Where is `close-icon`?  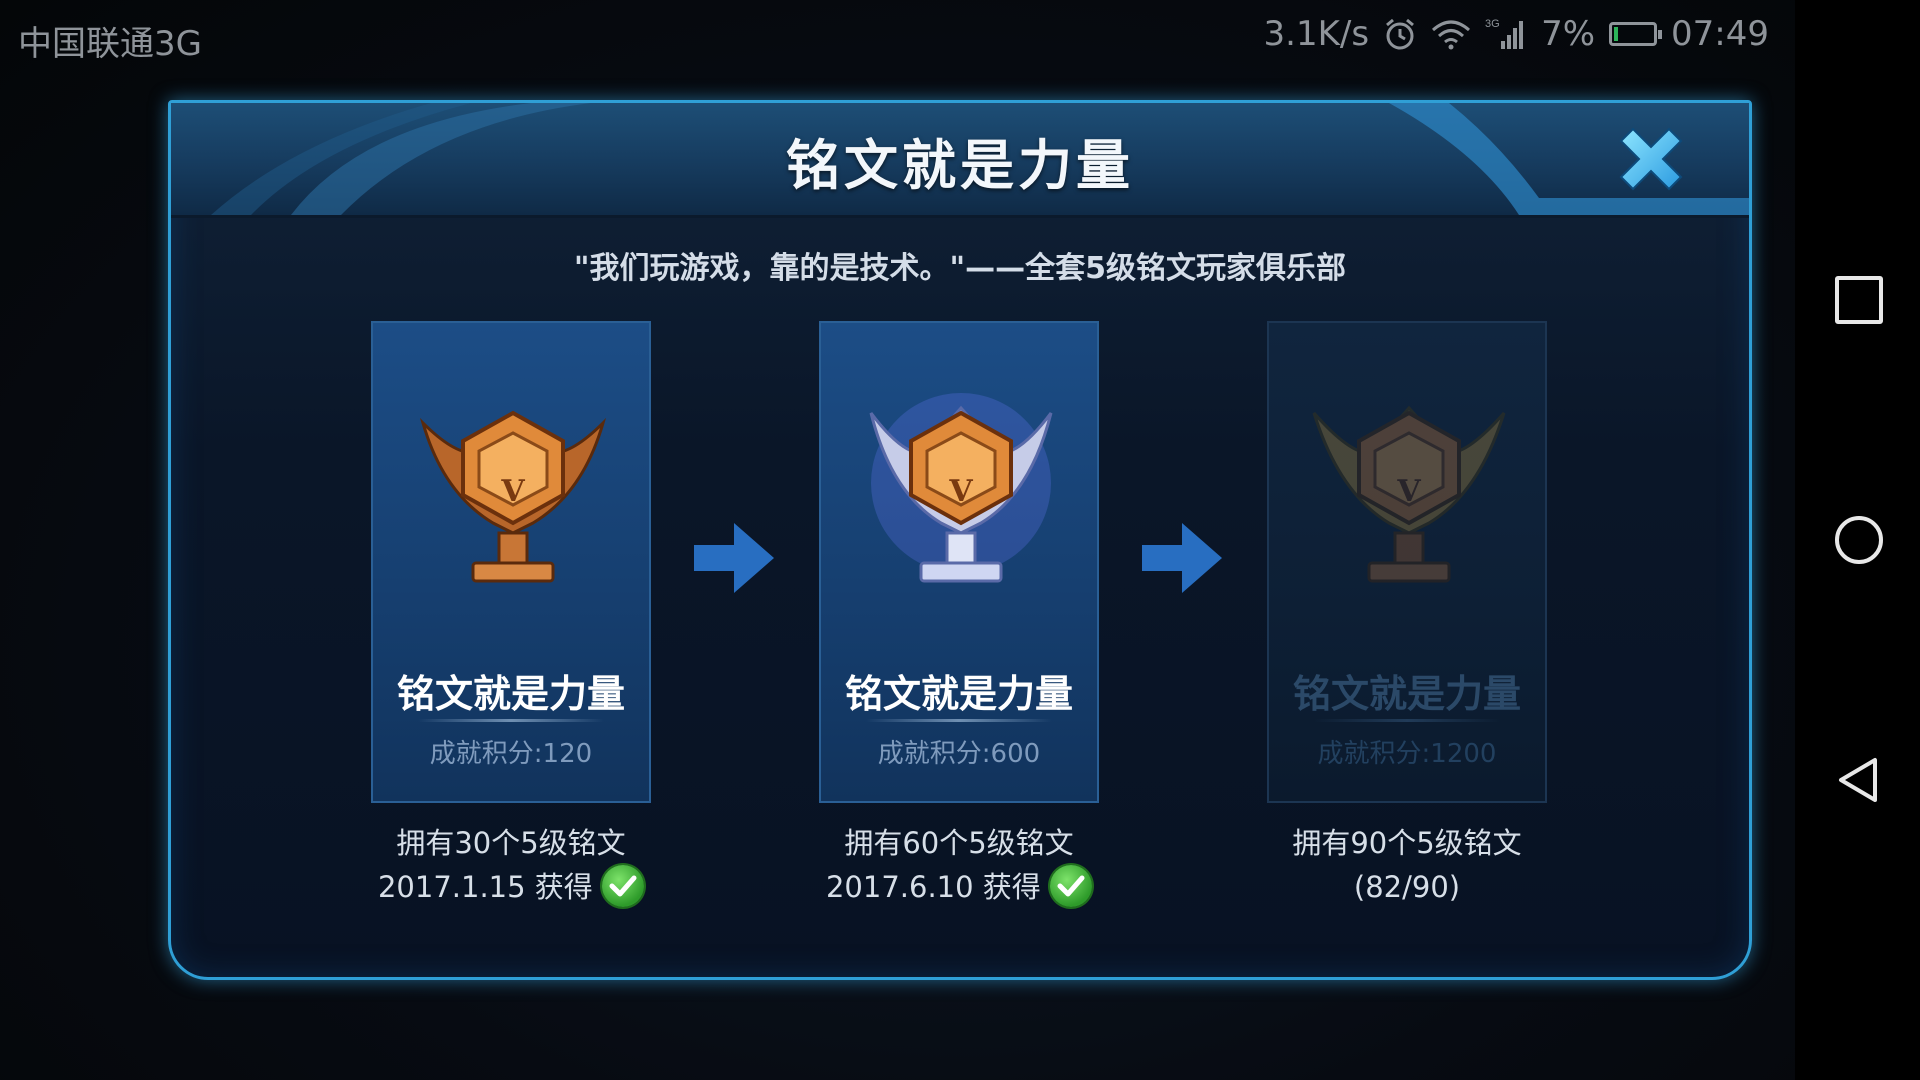
close-icon is located at coordinates (1651, 159).